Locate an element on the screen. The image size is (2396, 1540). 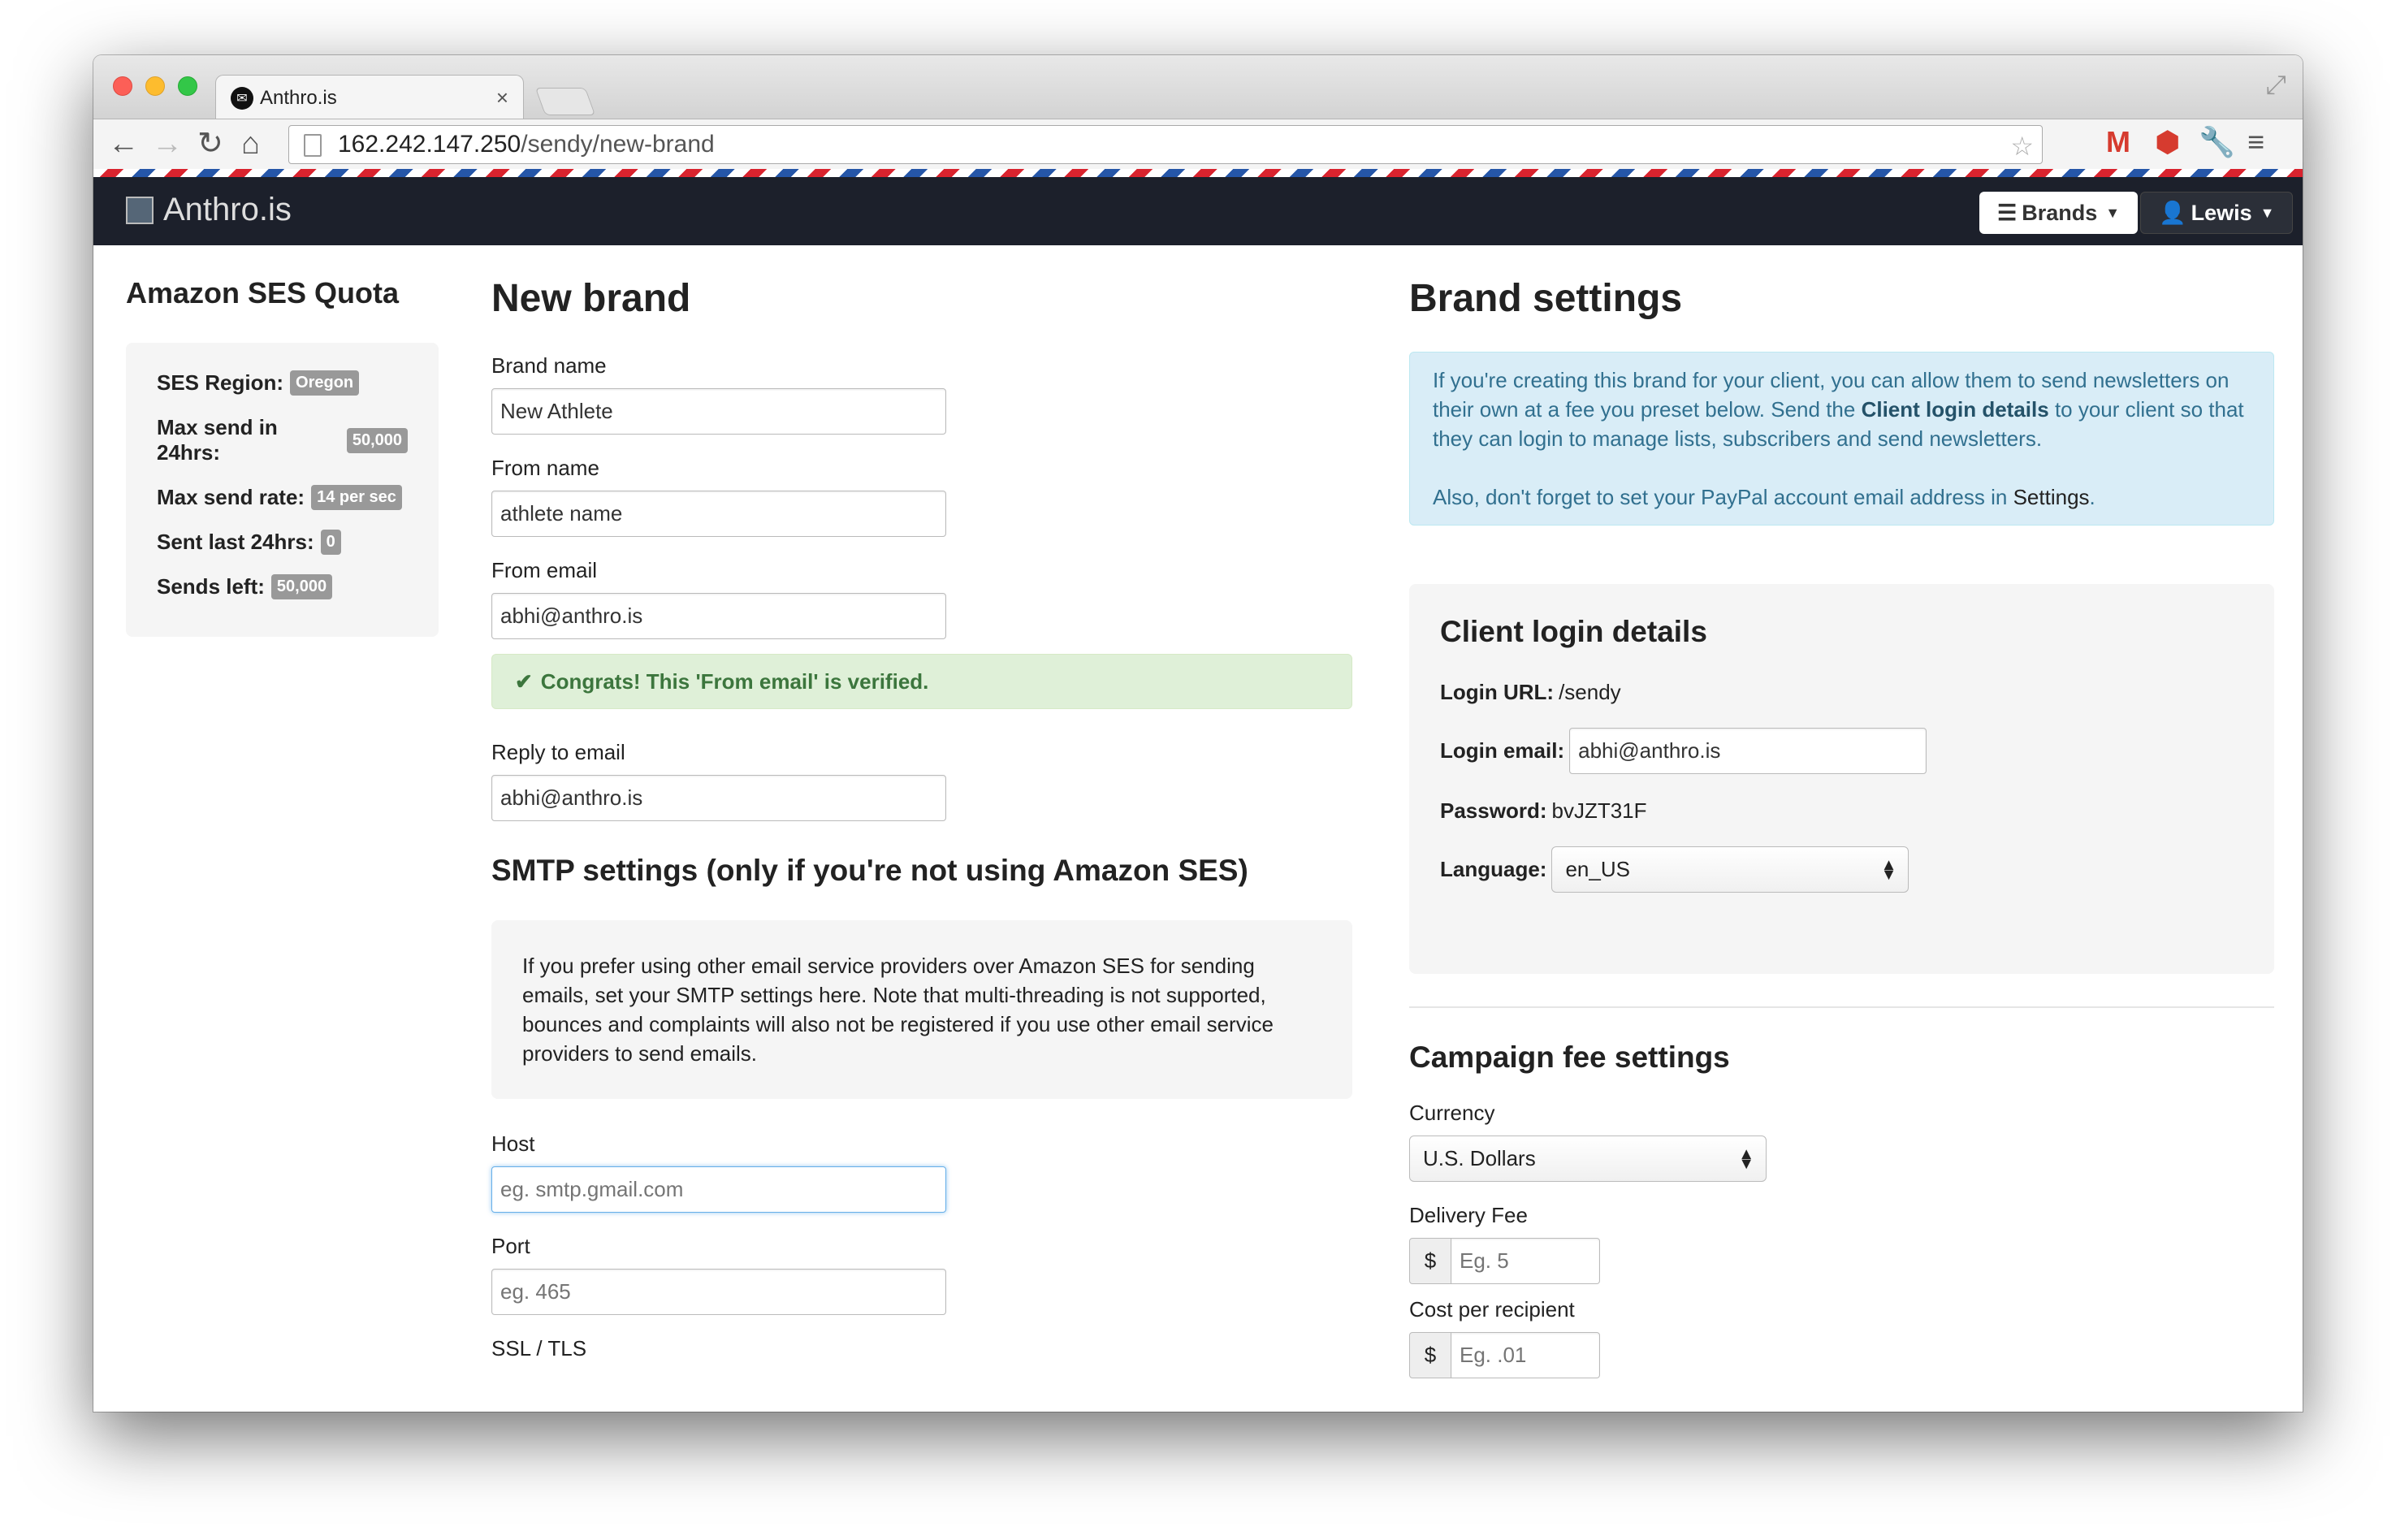
brand-name-input is located at coordinates (718, 411).